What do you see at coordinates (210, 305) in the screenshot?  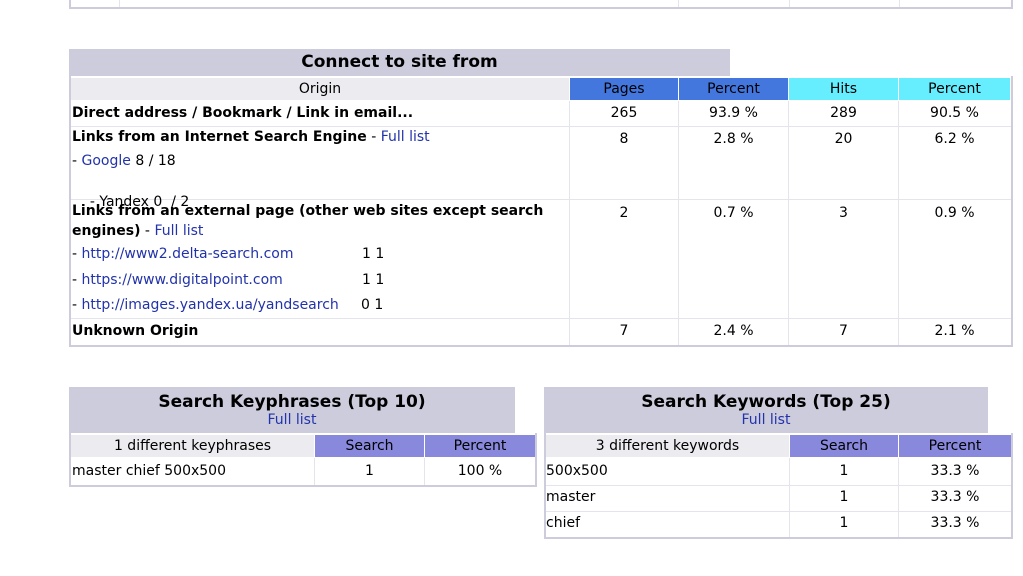 I see `referrer-link: http://images.yandex.ua/yandsearch` at bounding box center [210, 305].